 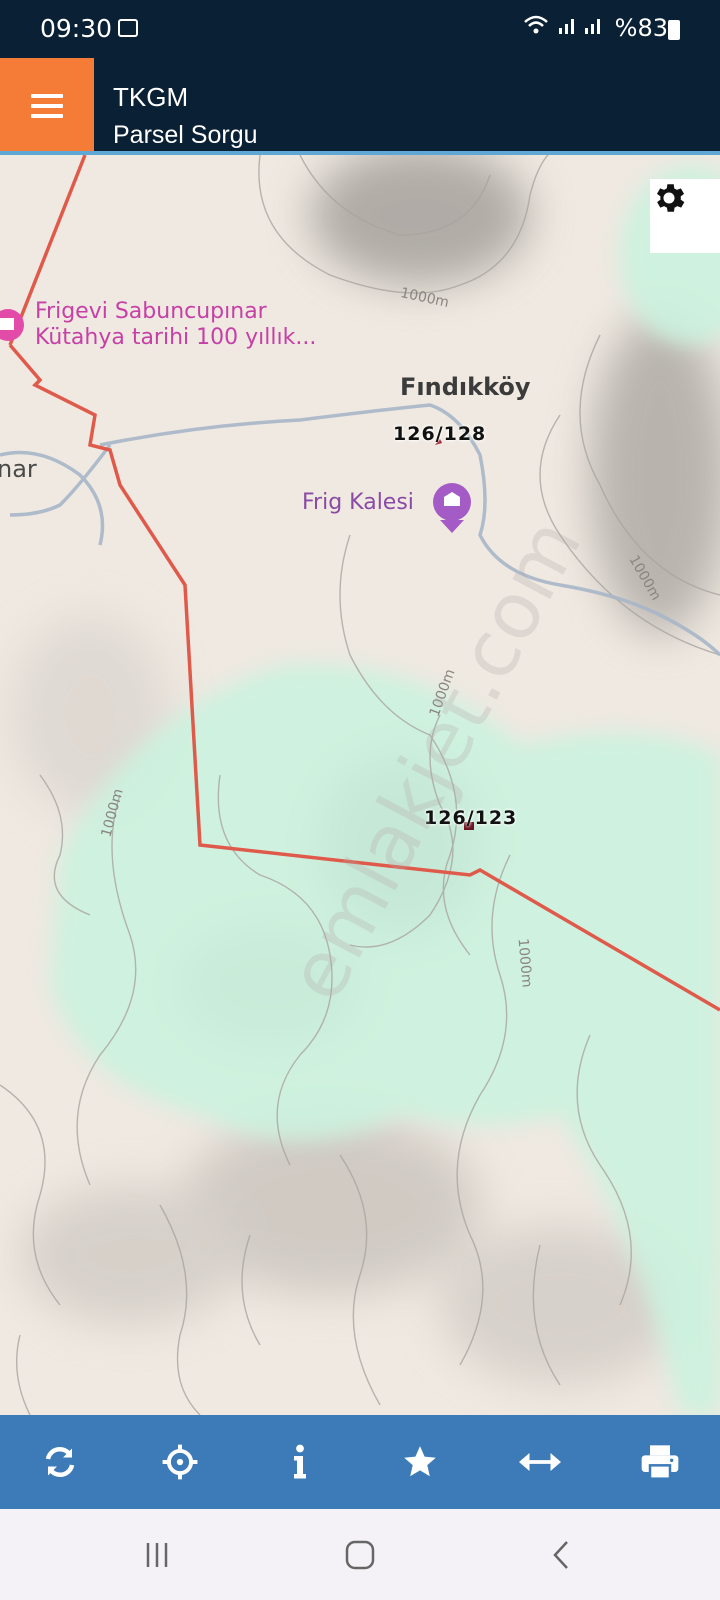 I want to click on refresh-icon, so click(x=60, y=1462).